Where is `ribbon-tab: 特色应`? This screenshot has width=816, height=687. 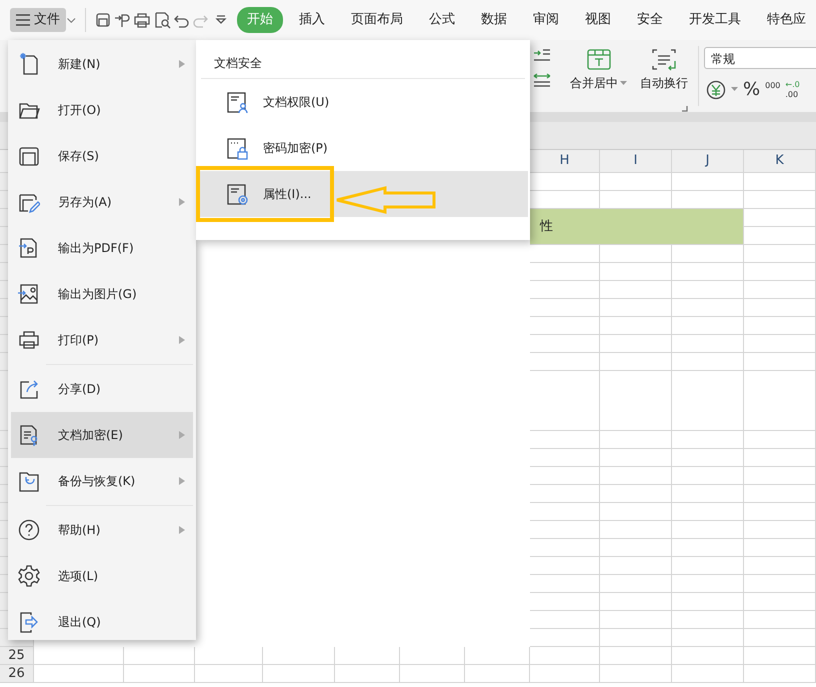 ribbon-tab: 特色应 is located at coordinates (786, 20).